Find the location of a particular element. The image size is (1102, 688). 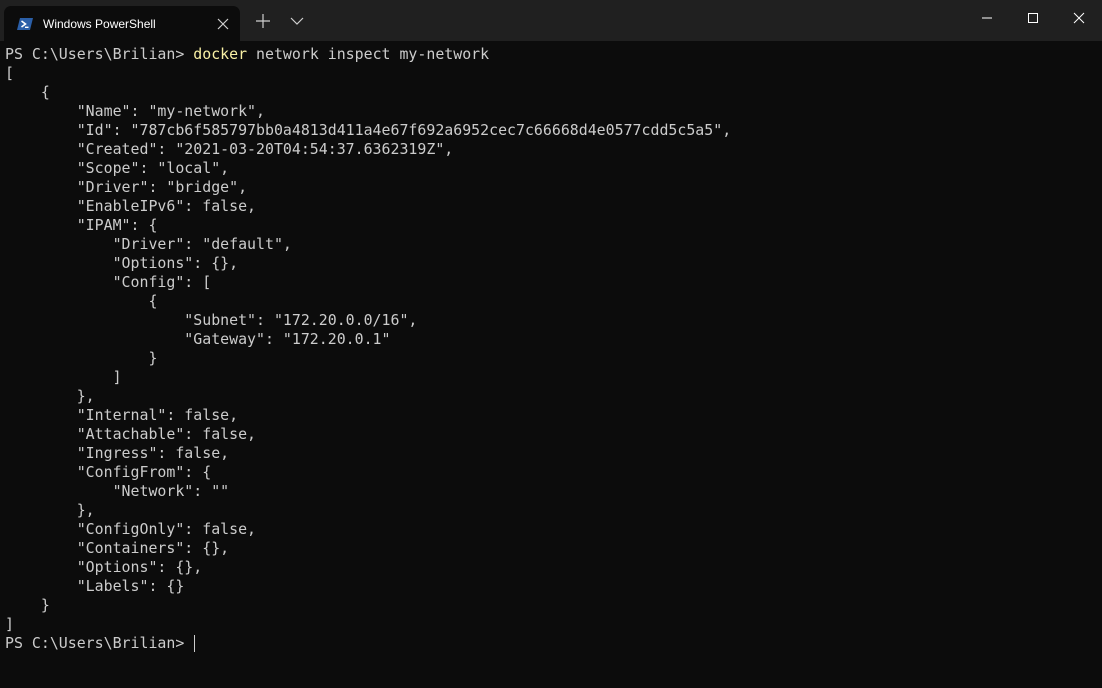

output-line: [ is located at coordinates (9, 73).